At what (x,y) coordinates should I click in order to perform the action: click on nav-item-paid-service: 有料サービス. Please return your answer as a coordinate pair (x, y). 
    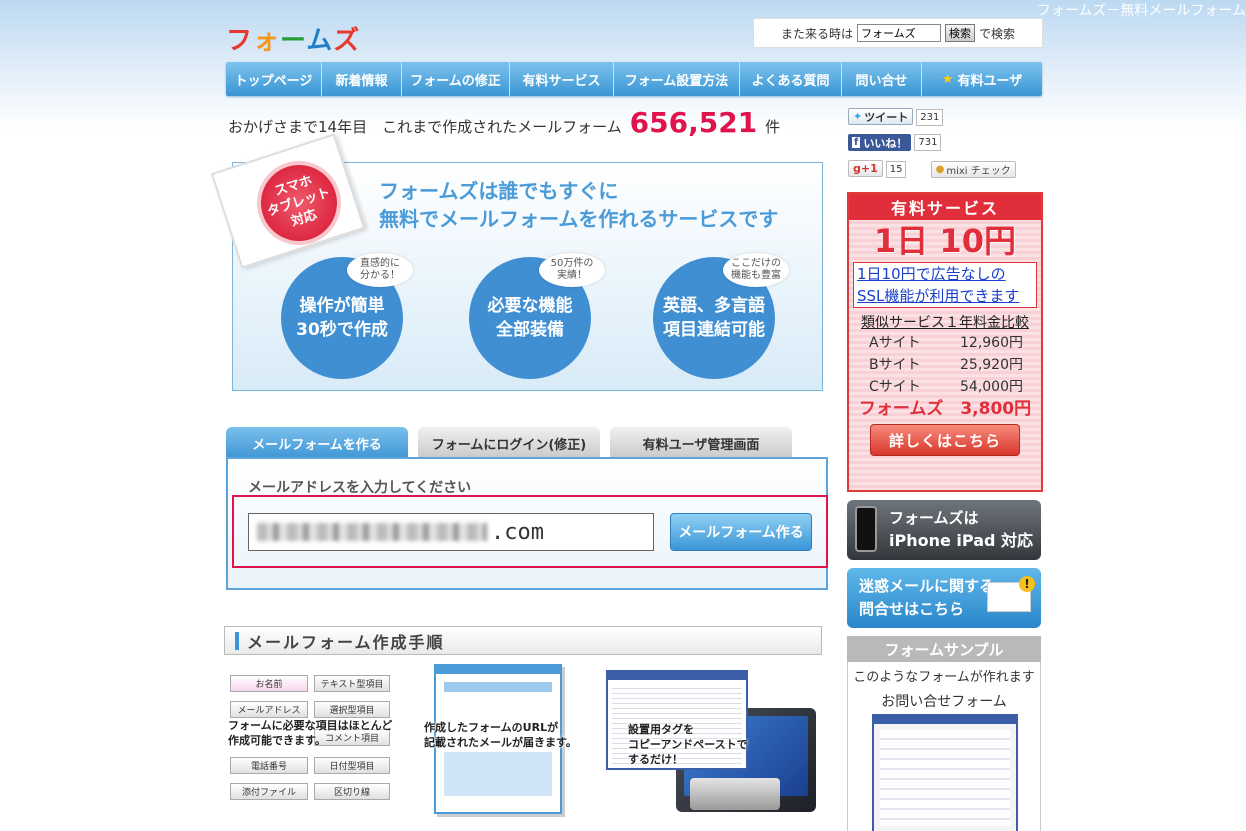
    Looking at the image, I should click on (562, 79).